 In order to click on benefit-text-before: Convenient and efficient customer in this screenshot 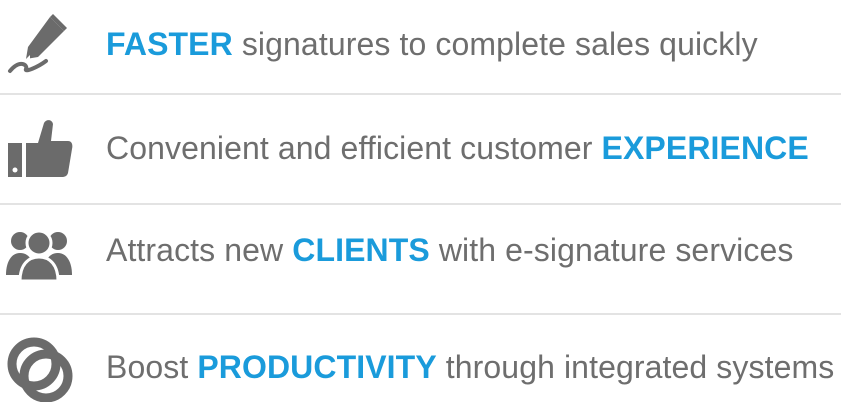, I will do `click(354, 148)`.